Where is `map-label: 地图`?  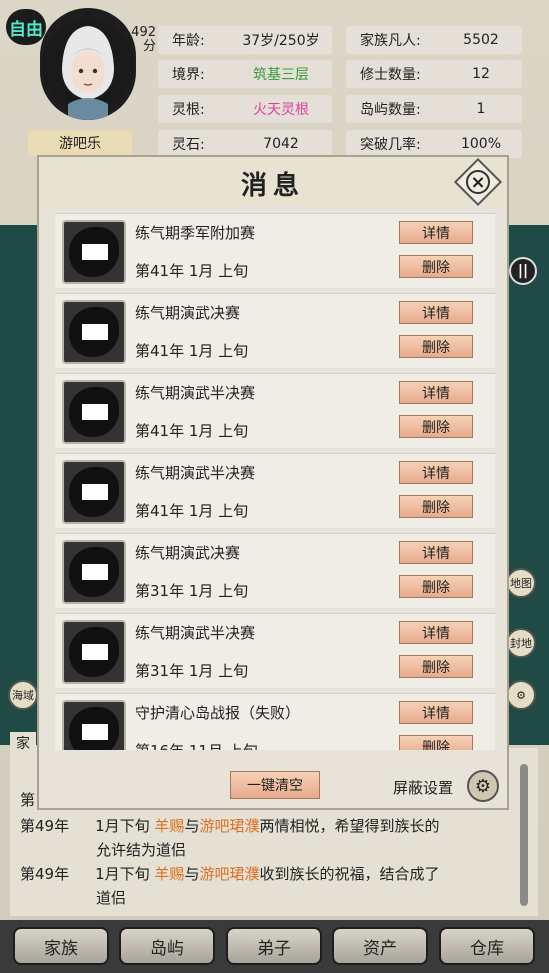
map-label: 地图 is located at coordinates (521, 583).